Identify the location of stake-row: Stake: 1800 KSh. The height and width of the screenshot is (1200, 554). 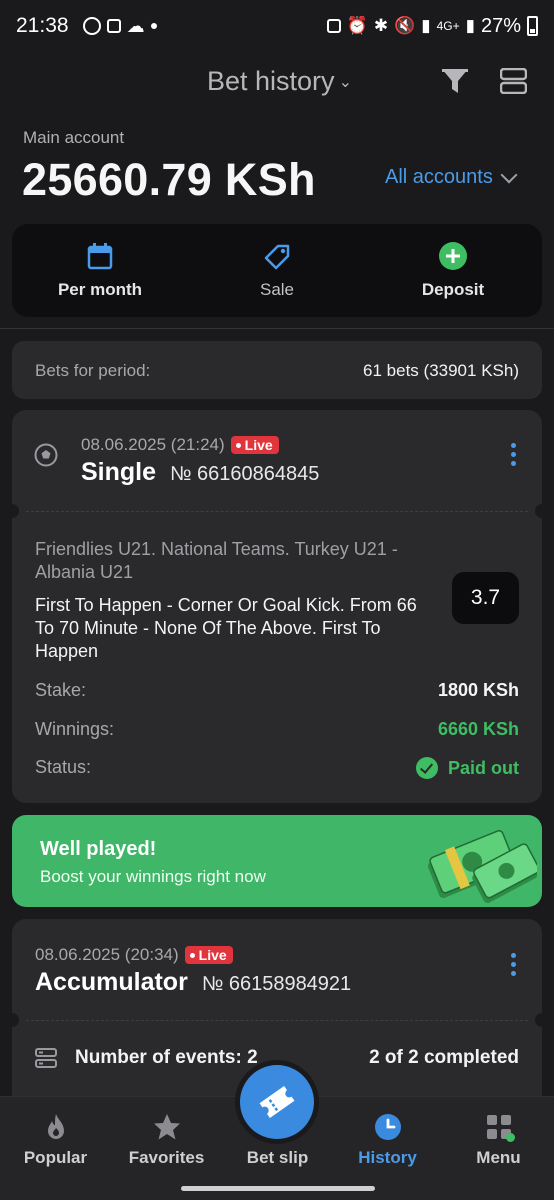
(277, 690).